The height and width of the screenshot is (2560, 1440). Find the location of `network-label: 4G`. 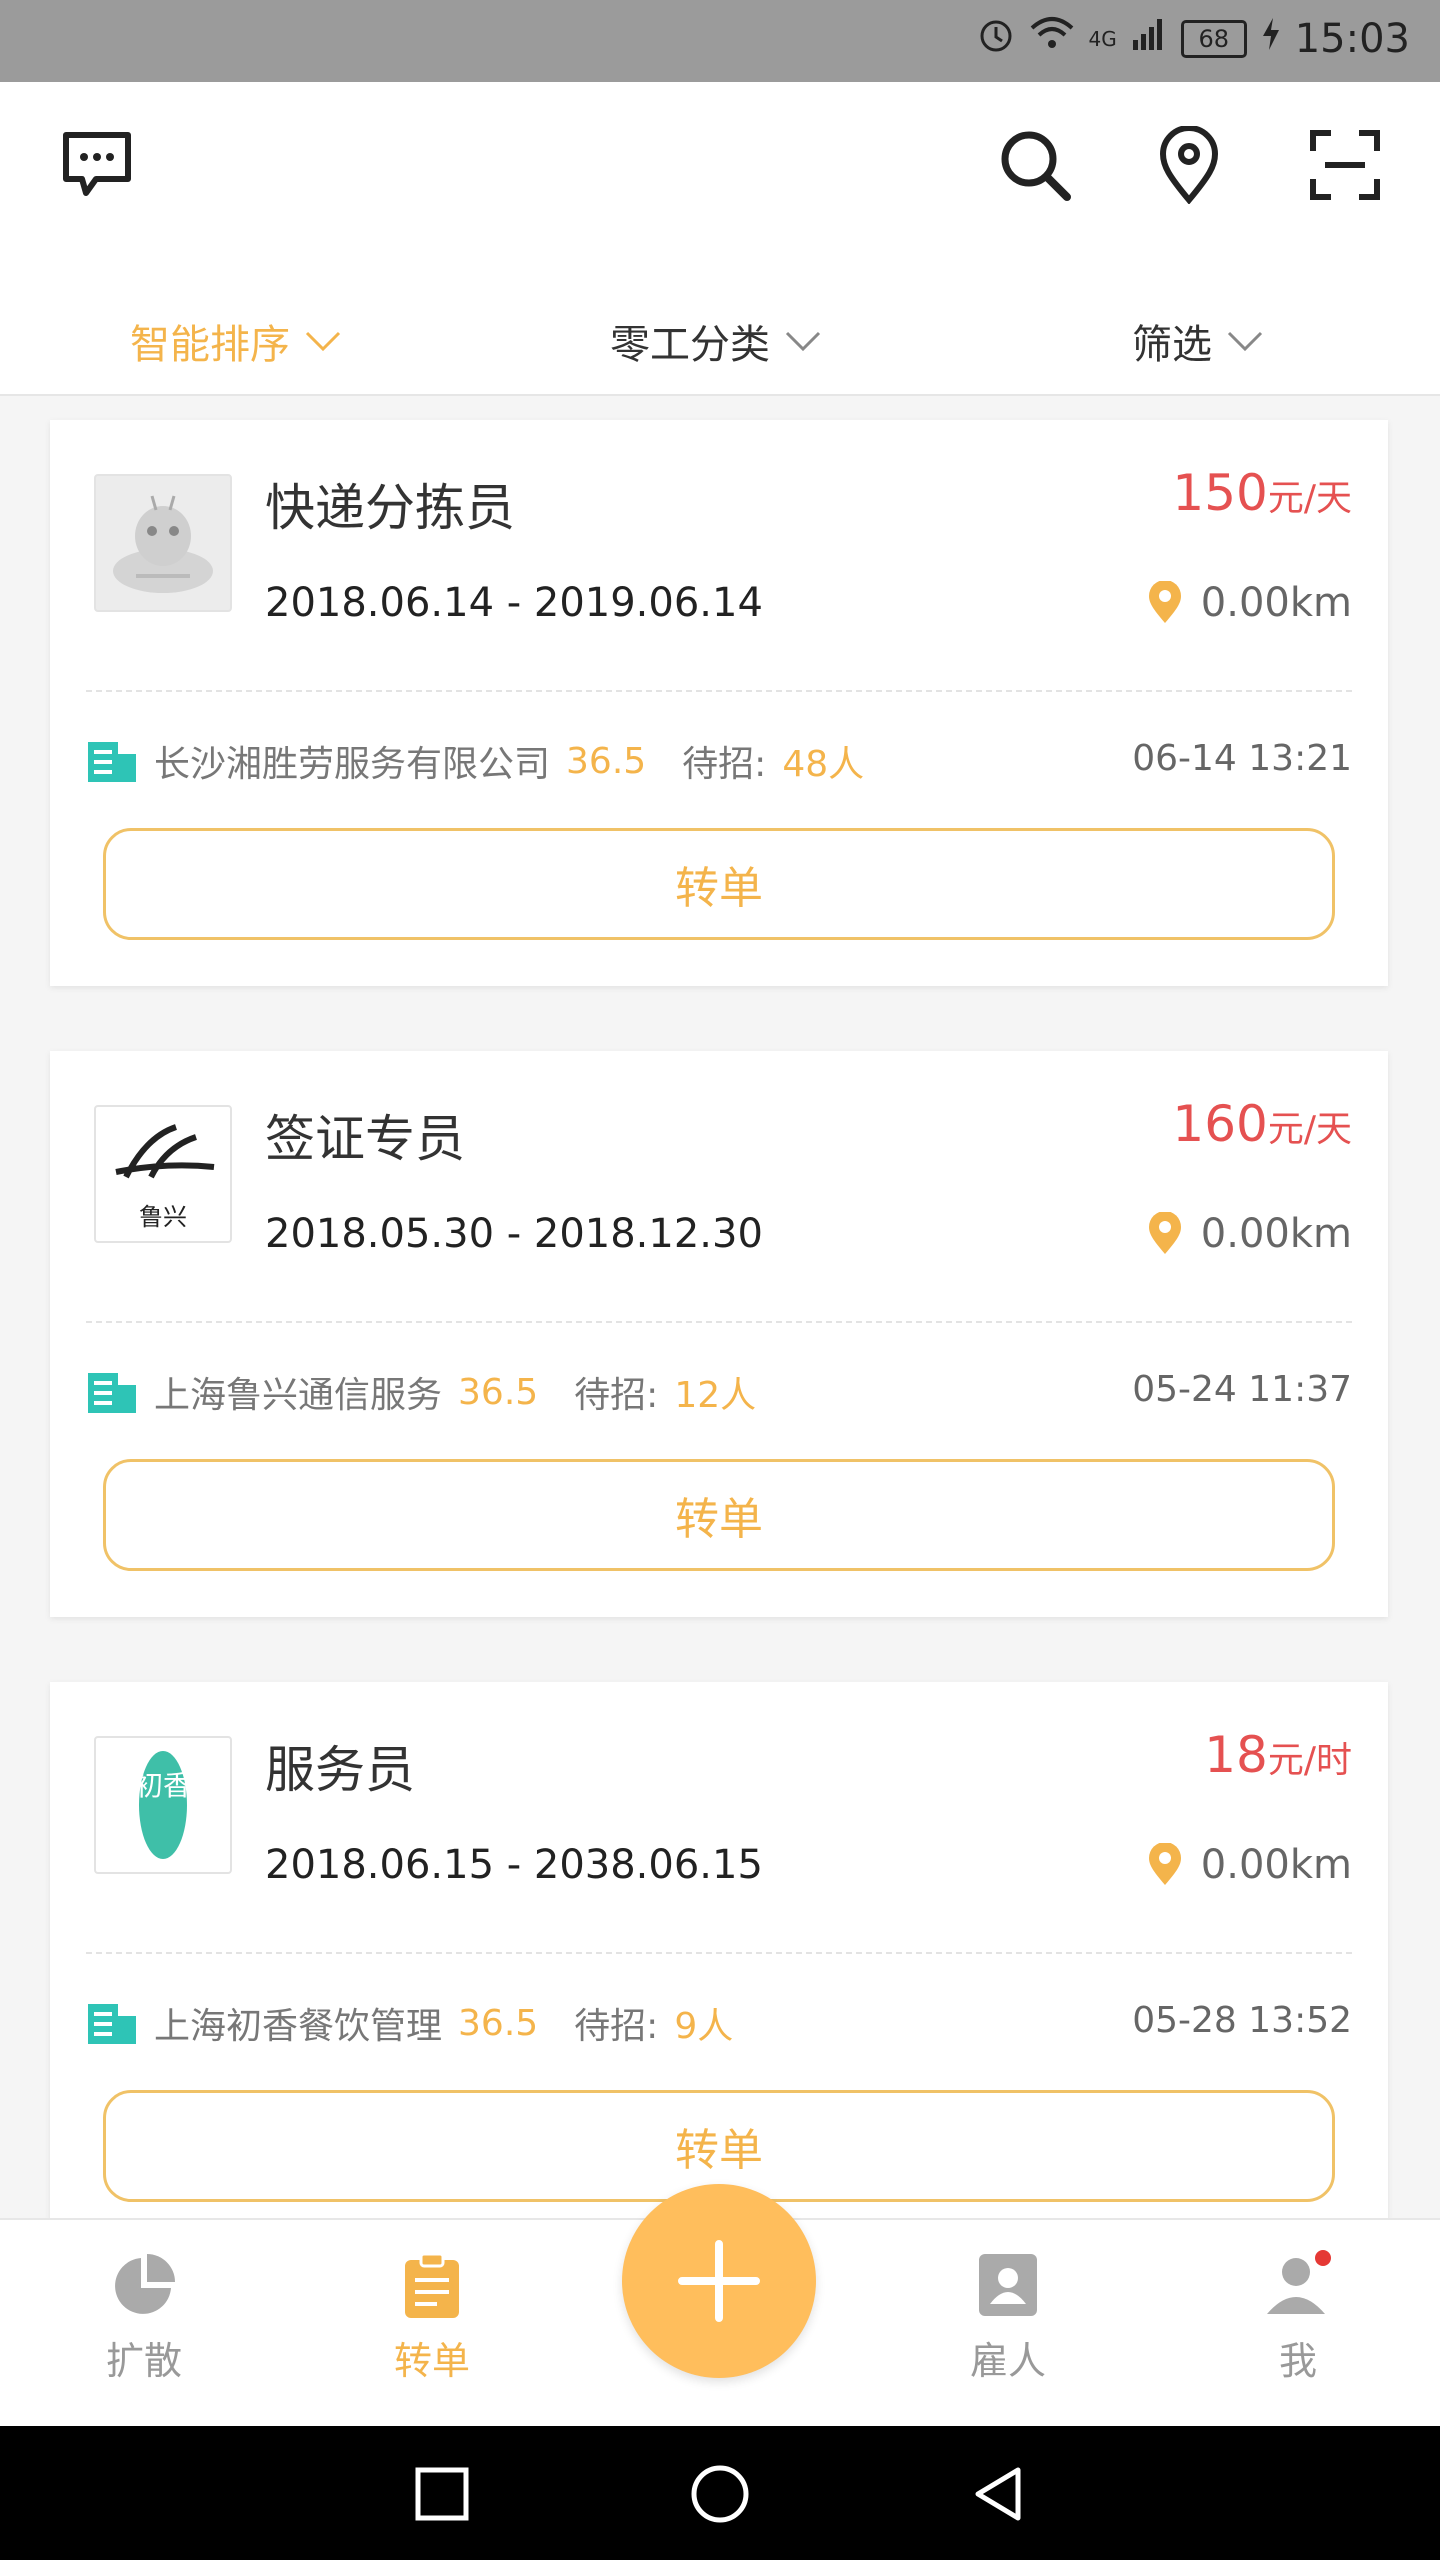

network-label: 4G is located at coordinates (1102, 39).